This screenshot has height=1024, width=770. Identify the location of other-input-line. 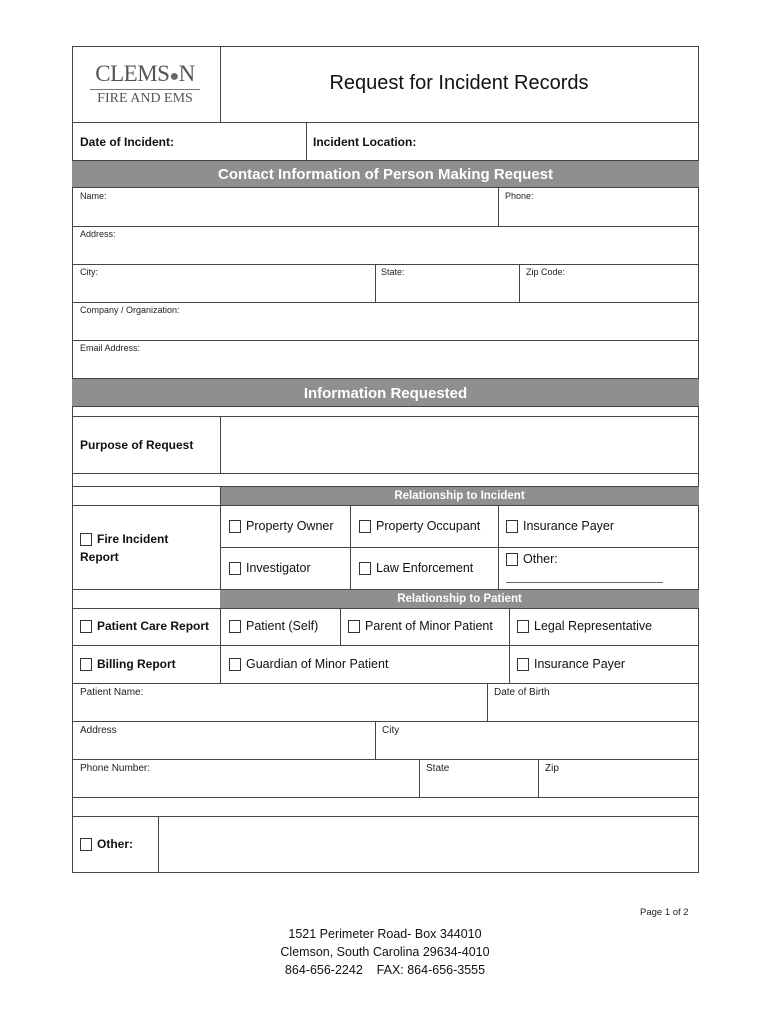
(584, 582).